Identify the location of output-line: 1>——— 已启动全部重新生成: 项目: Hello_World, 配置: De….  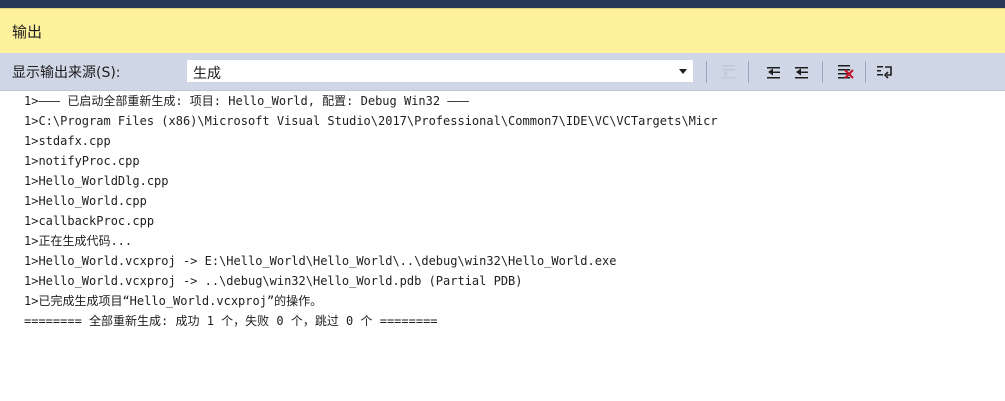
(246, 101).